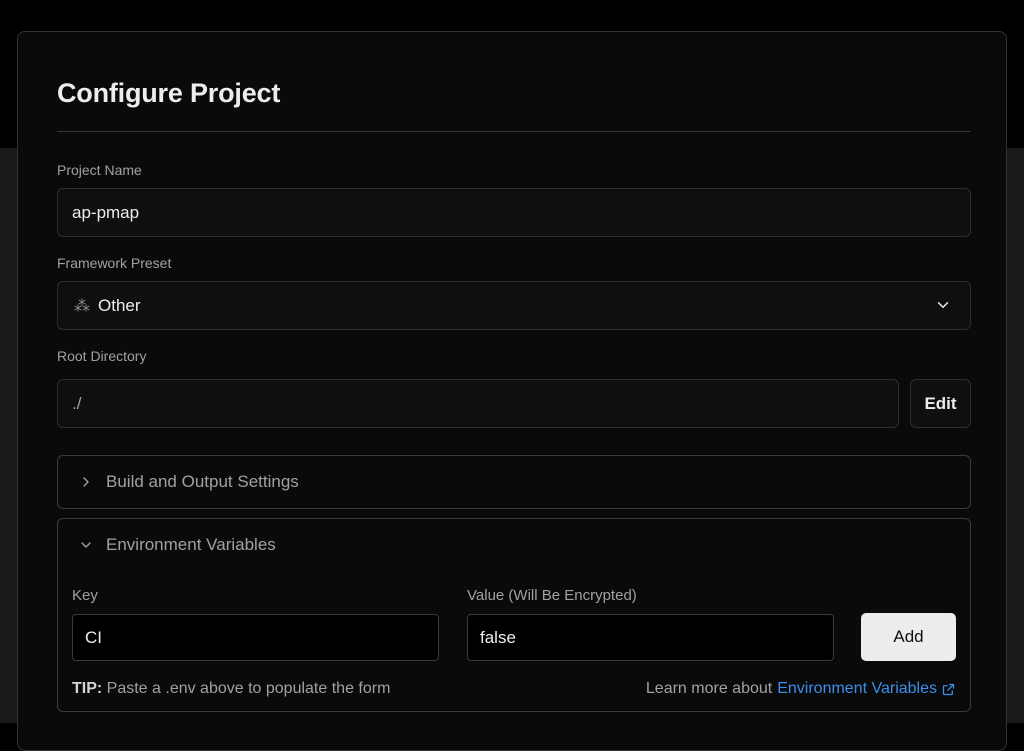 The image size is (1024, 751). What do you see at coordinates (85, 595) in the screenshot?
I see `env-key-label: Key` at bounding box center [85, 595].